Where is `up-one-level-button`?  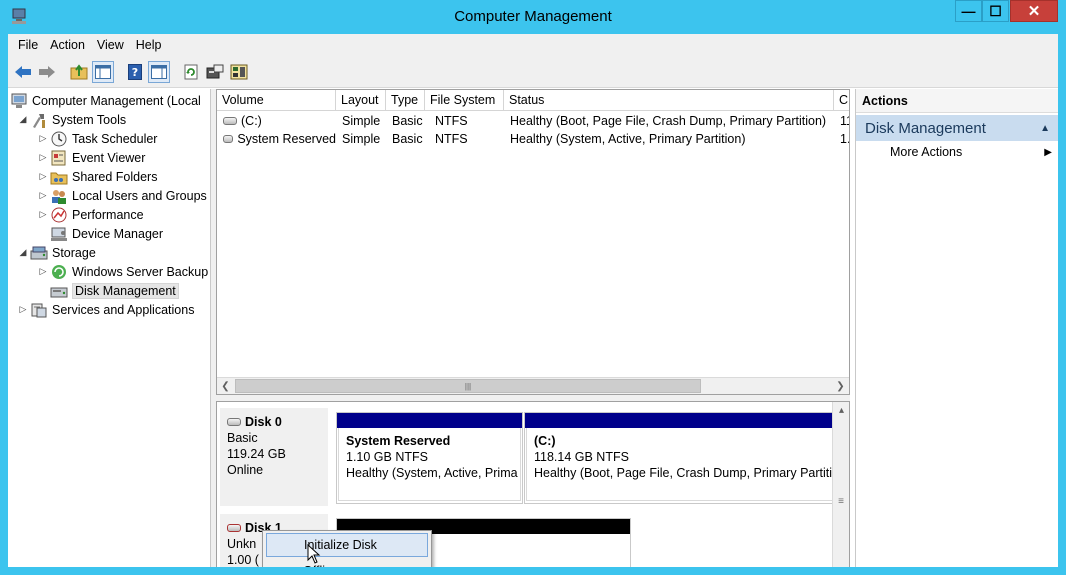
up-one-level-button is located at coordinates (79, 72).